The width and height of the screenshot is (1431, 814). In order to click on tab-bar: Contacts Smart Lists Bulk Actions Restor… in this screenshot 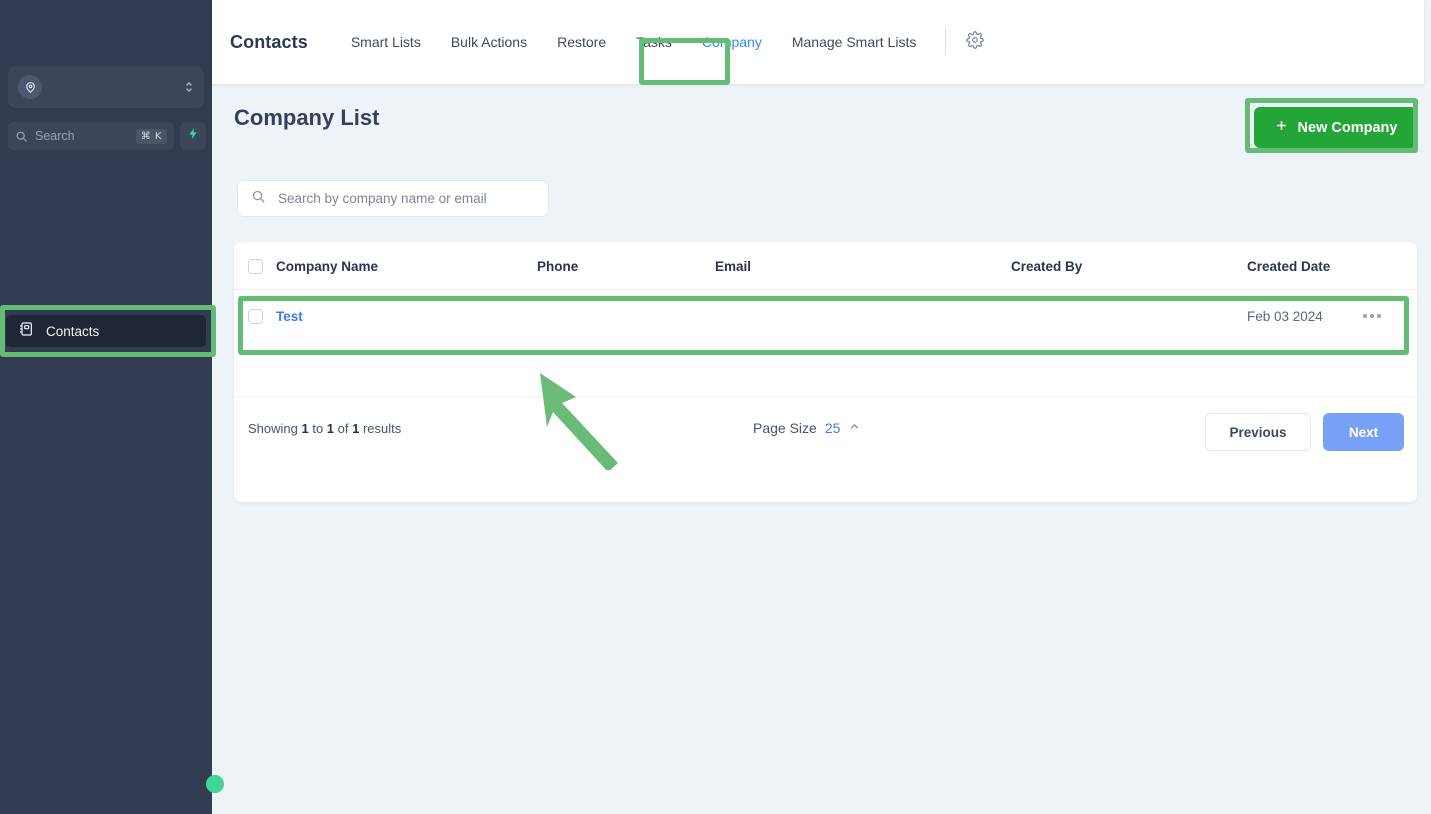, I will do `click(610, 42)`.